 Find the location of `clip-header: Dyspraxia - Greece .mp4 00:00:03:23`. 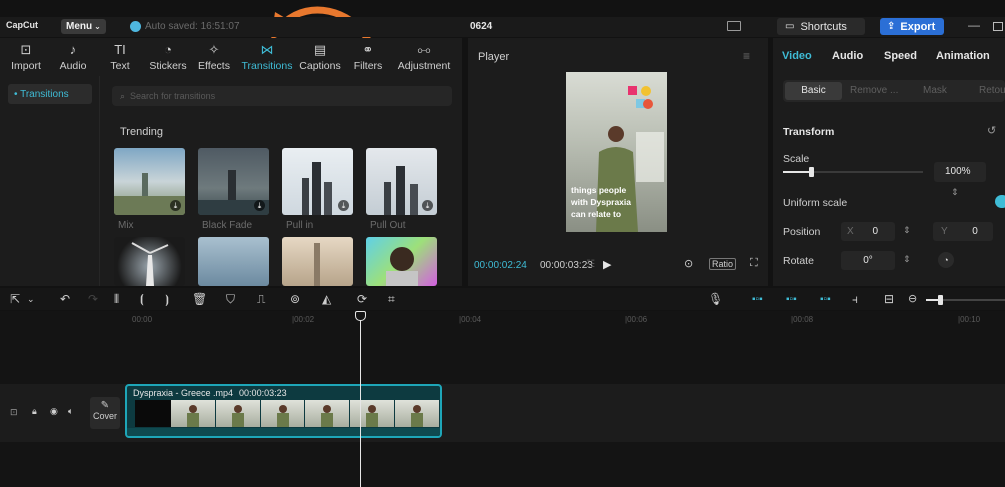

clip-header: Dyspraxia - Greece .mp4 00:00:03:23 is located at coordinates (283, 392).